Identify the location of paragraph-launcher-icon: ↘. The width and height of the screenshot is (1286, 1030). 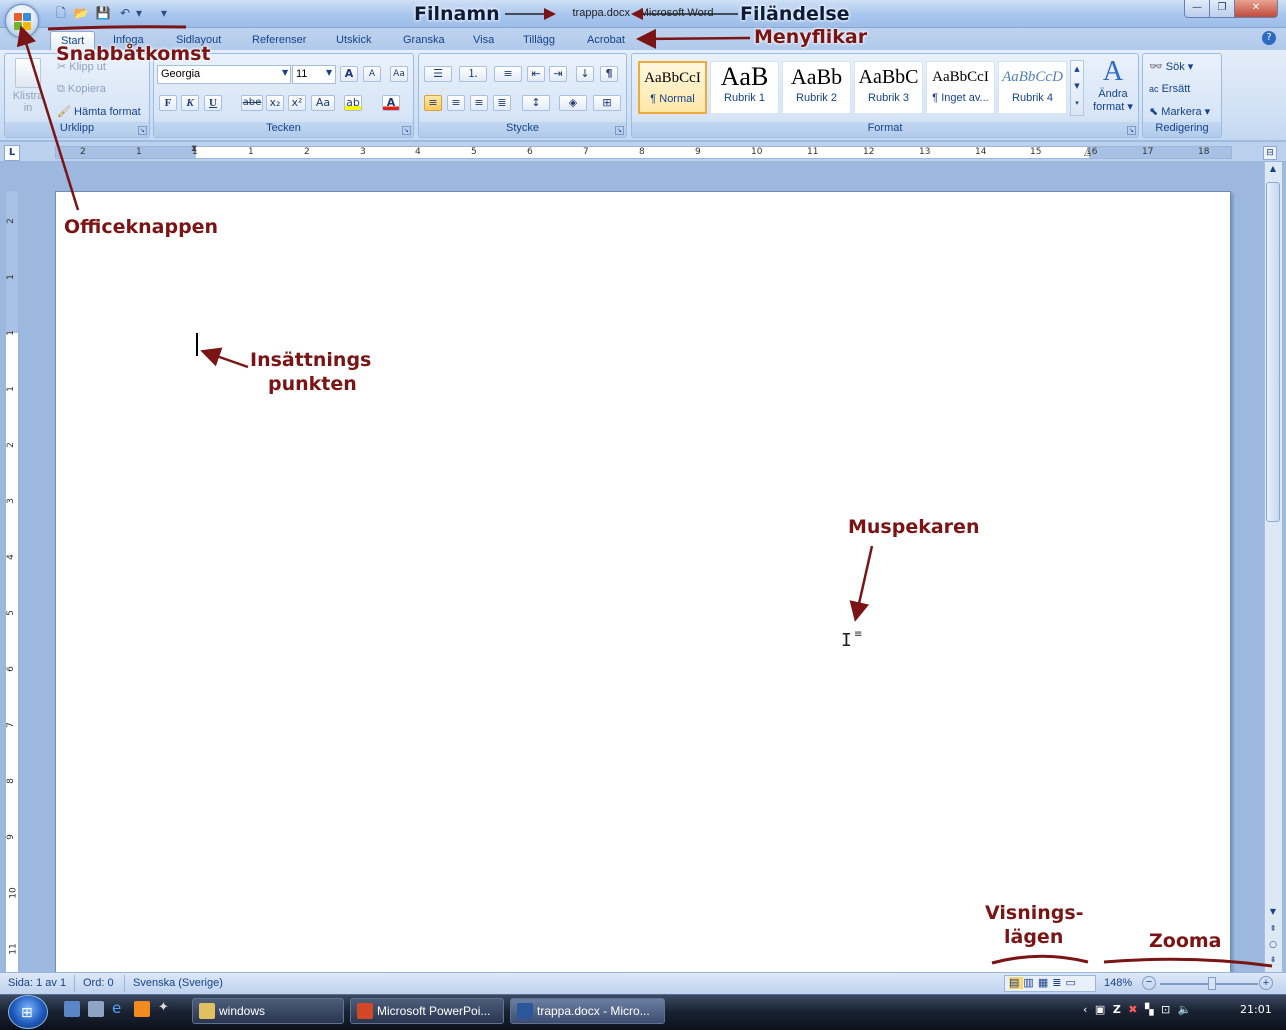
(619, 130).